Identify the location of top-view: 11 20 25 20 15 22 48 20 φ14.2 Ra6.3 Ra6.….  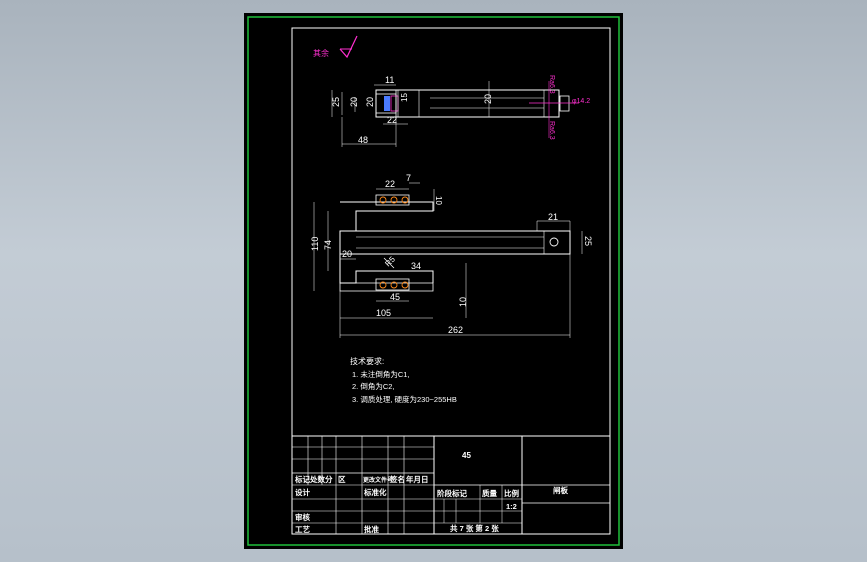
(460, 111).